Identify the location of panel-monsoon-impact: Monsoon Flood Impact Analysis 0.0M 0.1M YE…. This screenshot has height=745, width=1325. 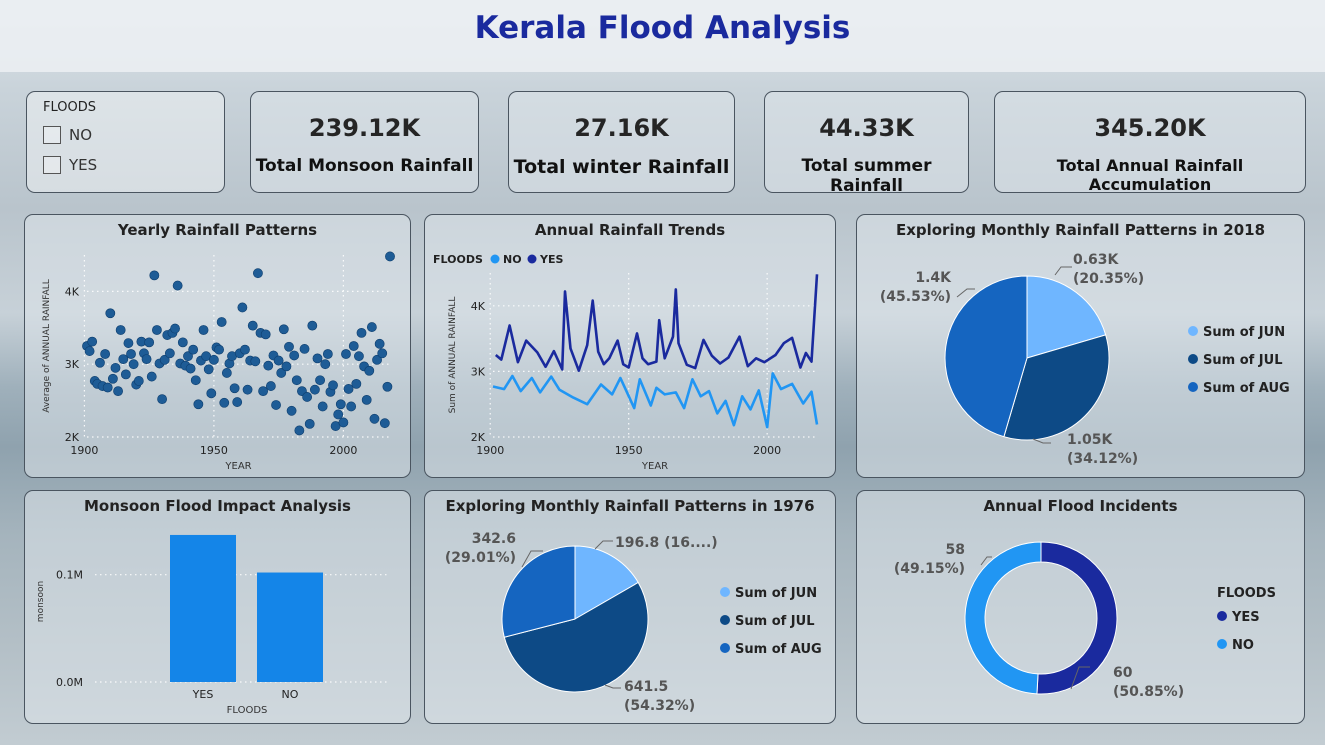
(217, 607).